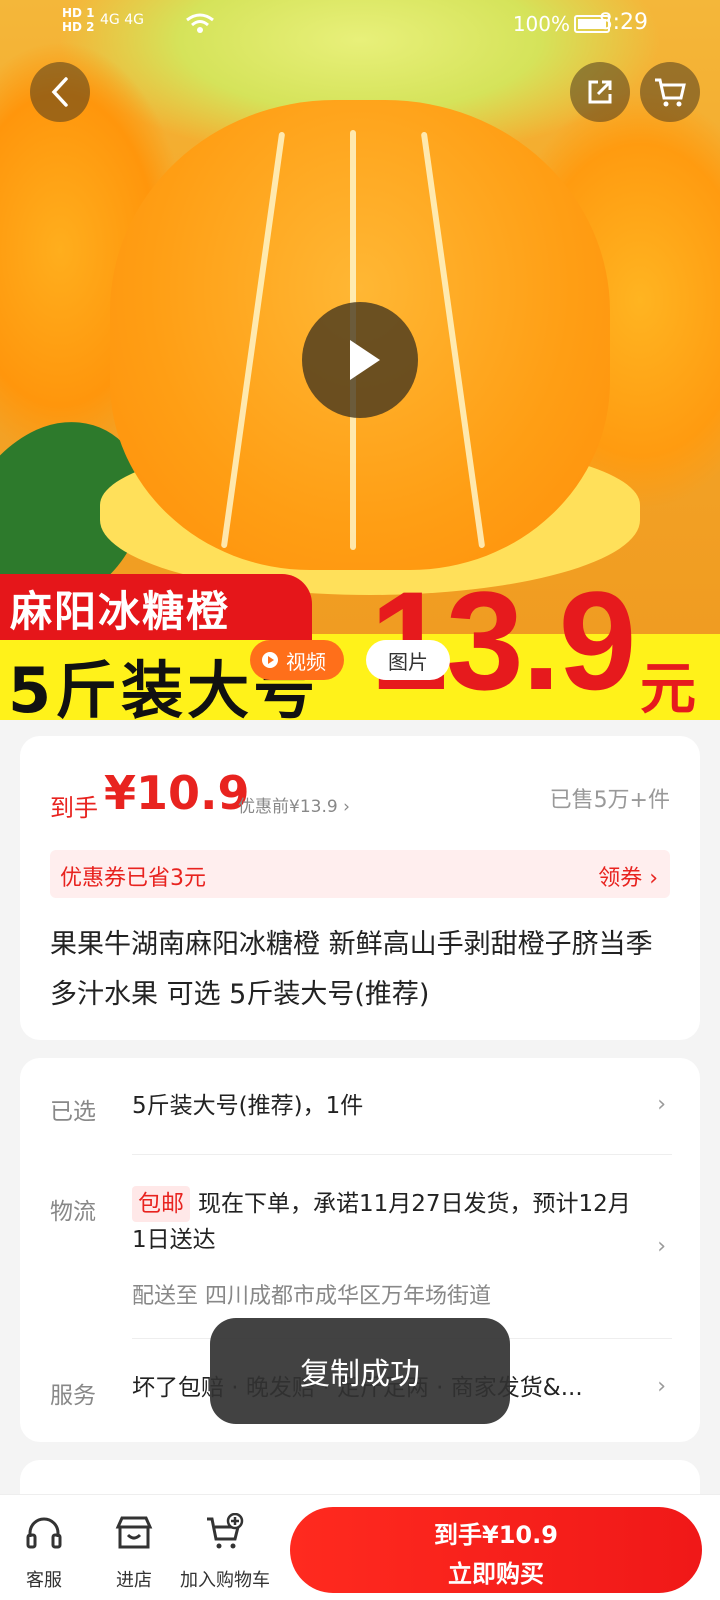 Image resolution: width=720 pixels, height=1600 pixels. I want to click on sim2-label: HD 2, so click(78, 27).